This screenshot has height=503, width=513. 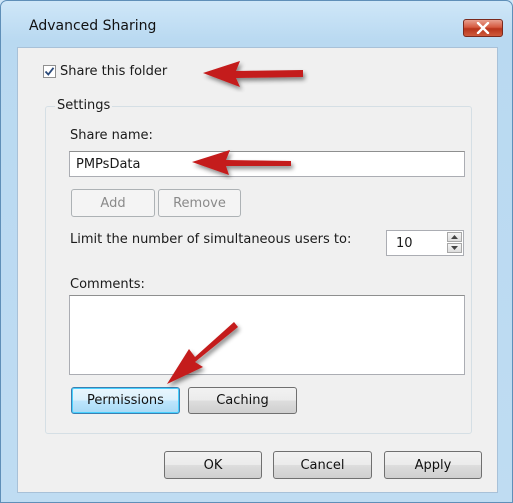 I want to click on ok-button: OK, so click(x=213, y=465).